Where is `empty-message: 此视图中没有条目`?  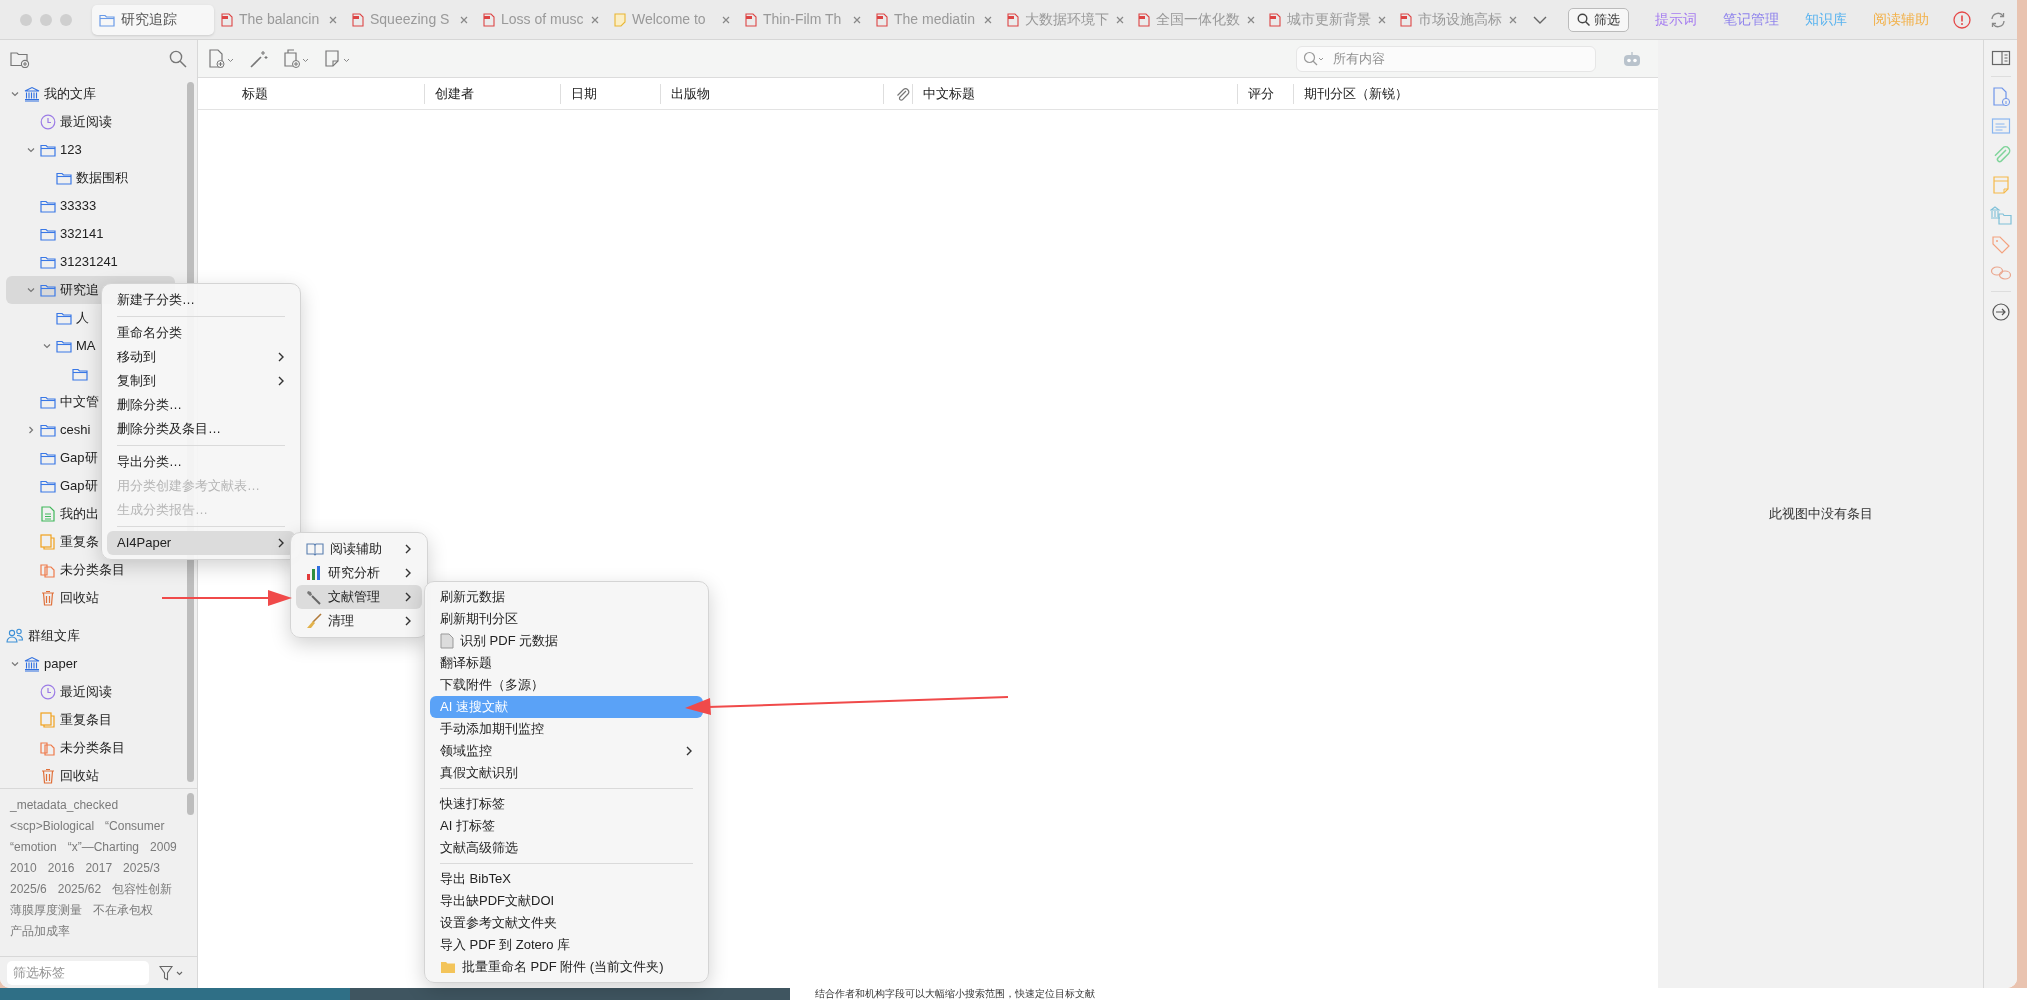 empty-message: 此视图中没有条目 is located at coordinates (1820, 514).